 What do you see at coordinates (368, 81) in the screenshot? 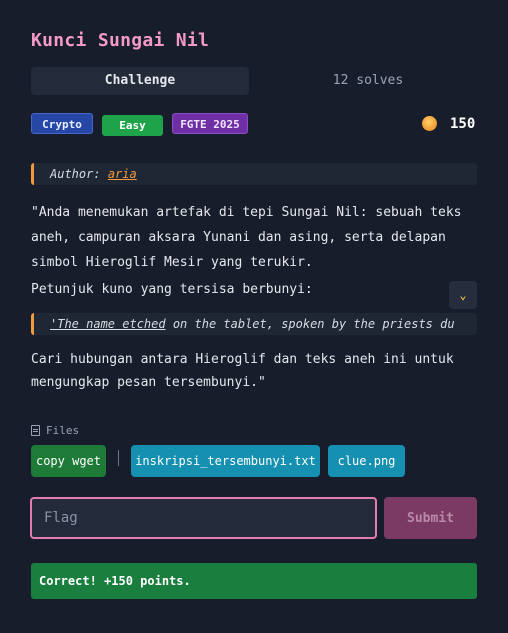
I see `tab-solves: 12 solves` at bounding box center [368, 81].